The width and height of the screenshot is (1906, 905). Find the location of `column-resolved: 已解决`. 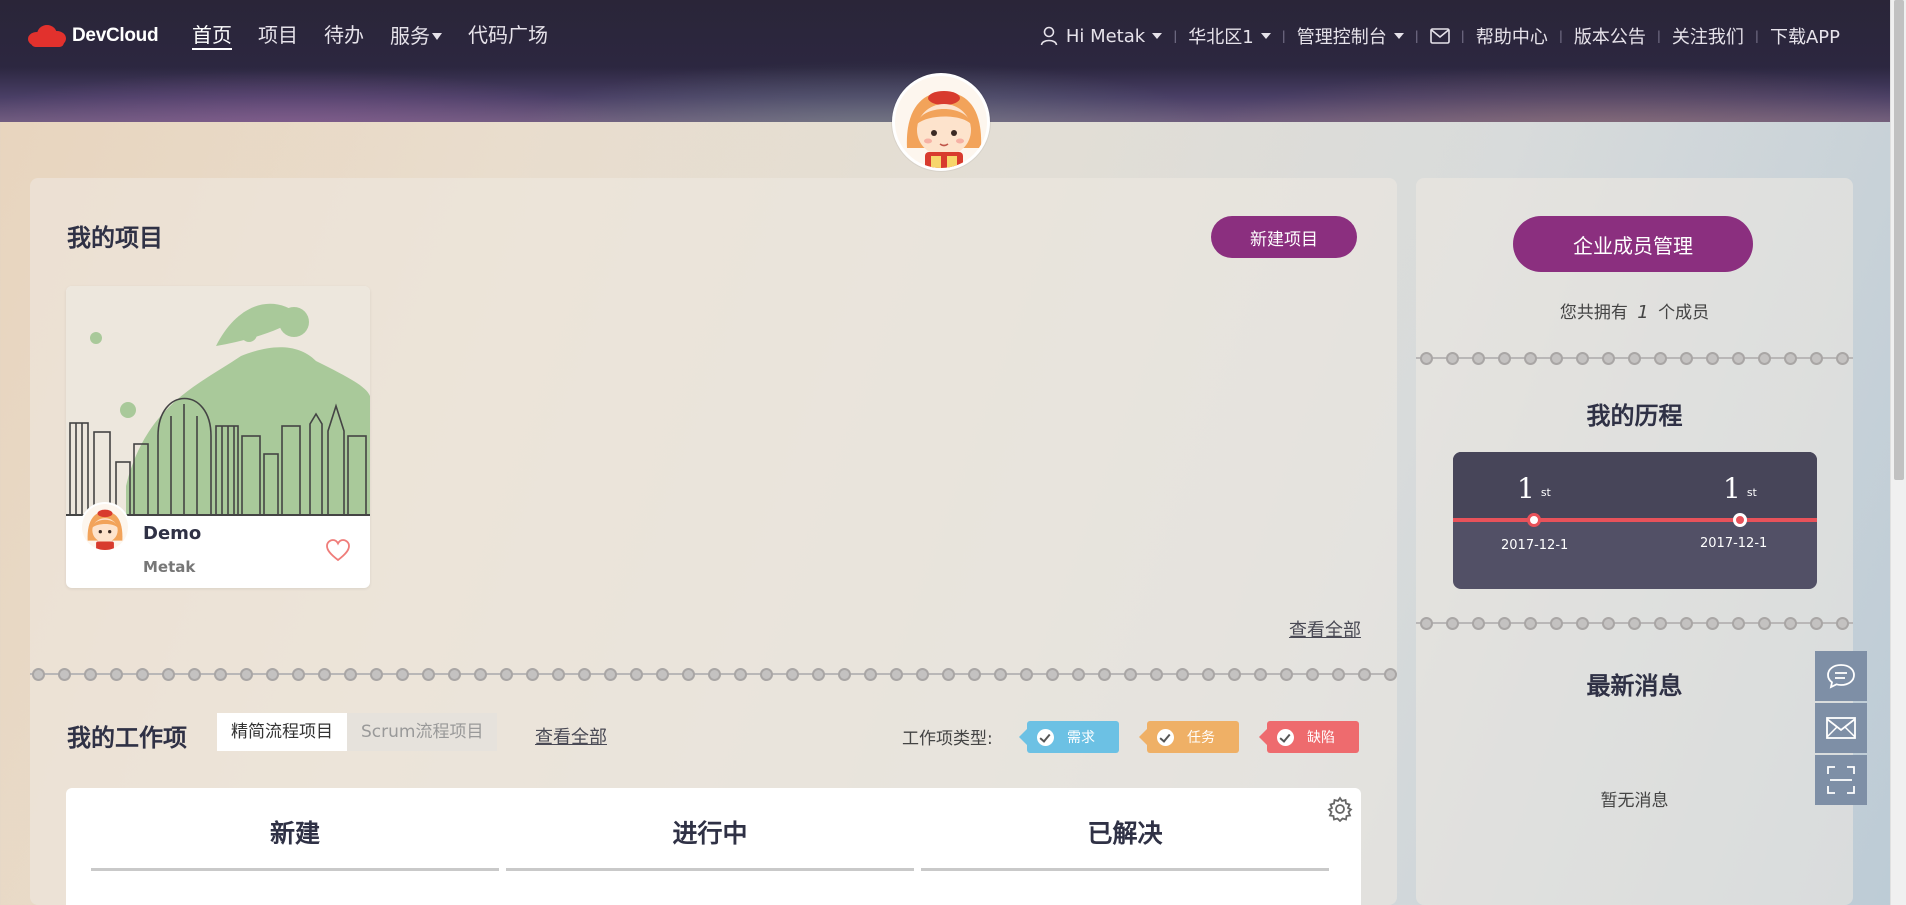

column-resolved: 已解决 is located at coordinates (1125, 833).